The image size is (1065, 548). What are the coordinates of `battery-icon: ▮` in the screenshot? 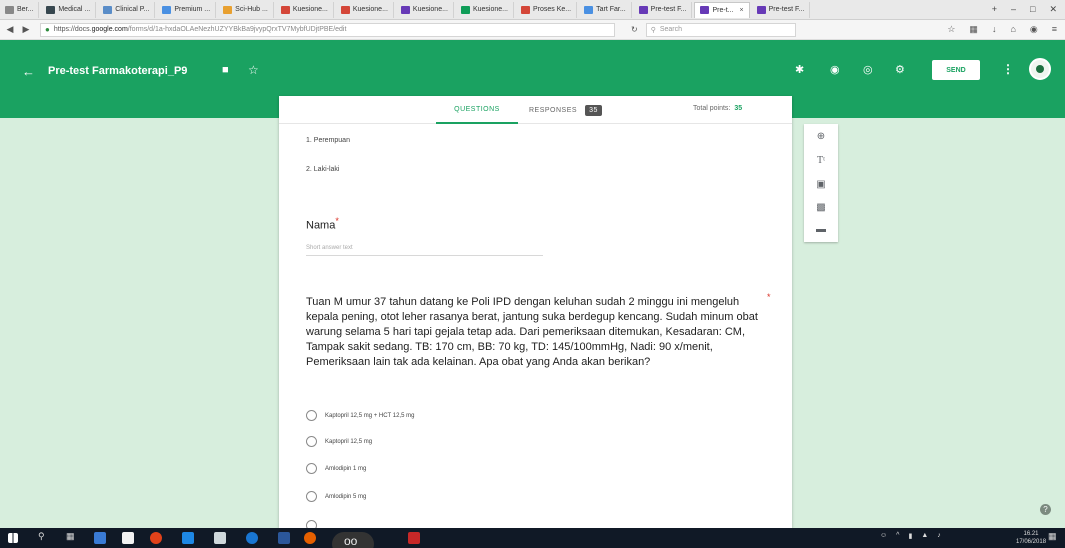 It's located at (910, 536).